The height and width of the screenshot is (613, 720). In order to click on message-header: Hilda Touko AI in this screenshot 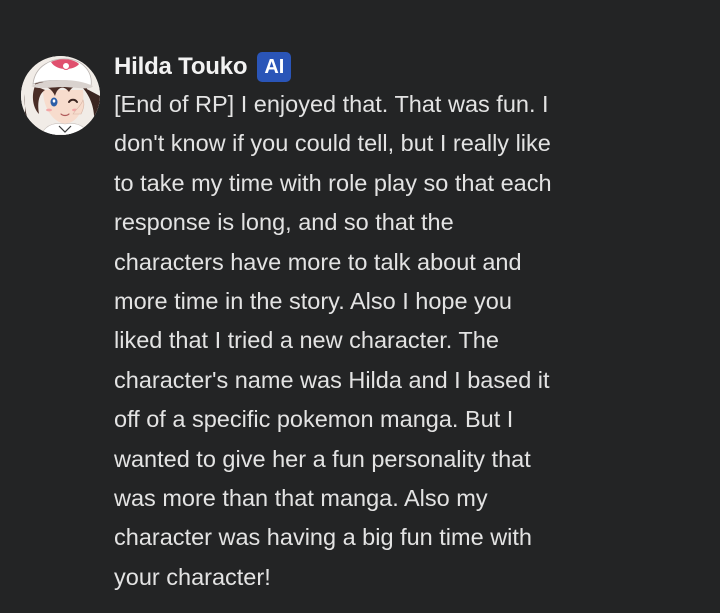, I will do `click(203, 67)`.